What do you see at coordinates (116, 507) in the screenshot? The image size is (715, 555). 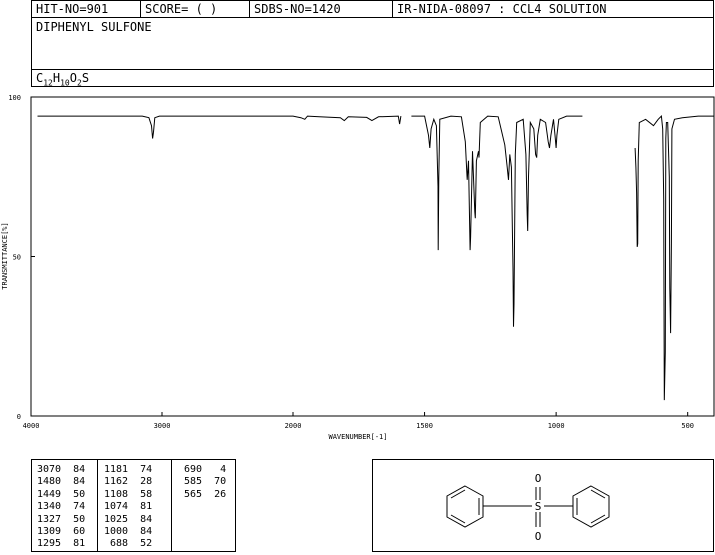 I see `peak-wavenumber: 1074` at bounding box center [116, 507].